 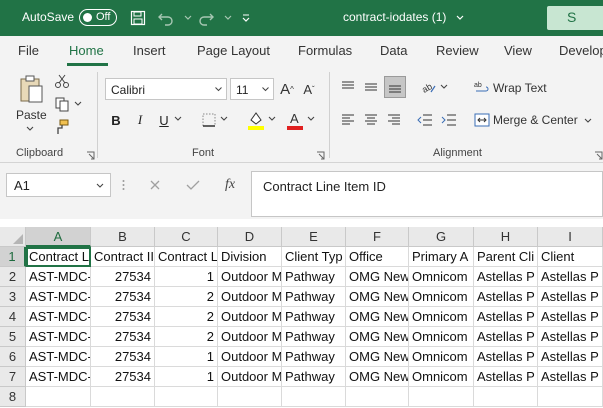 I want to click on column-header: D, so click(x=250, y=237).